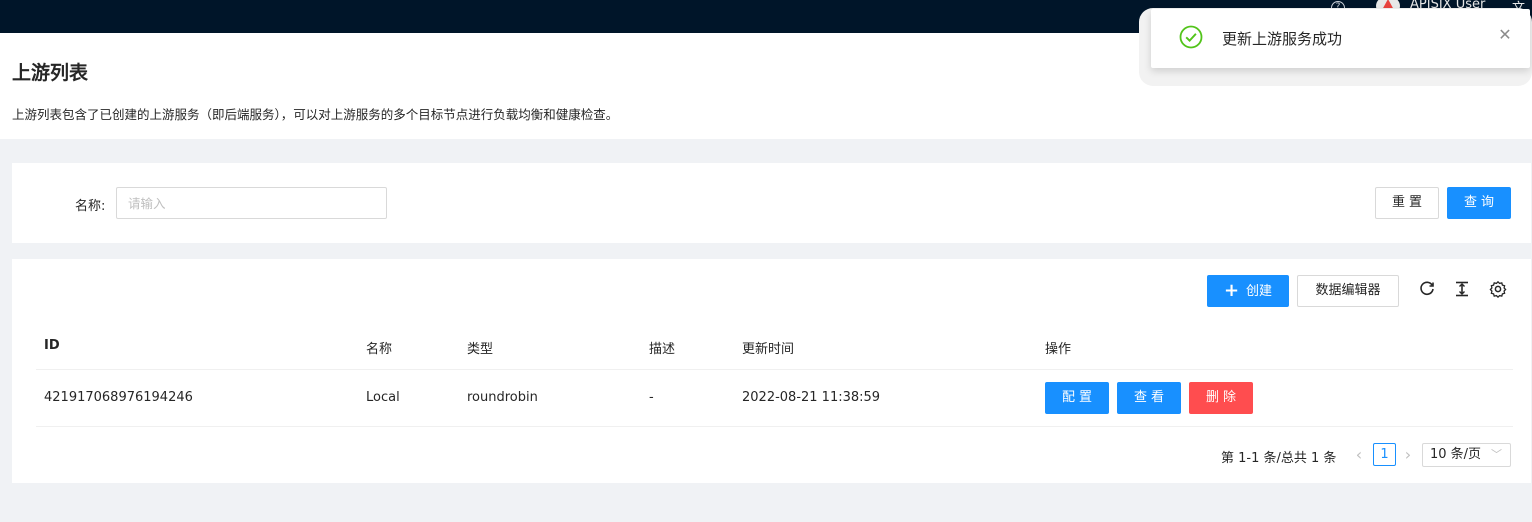 This screenshot has height=522, width=1532. What do you see at coordinates (1077, 398) in the screenshot?
I see `configure-button: 配置` at bounding box center [1077, 398].